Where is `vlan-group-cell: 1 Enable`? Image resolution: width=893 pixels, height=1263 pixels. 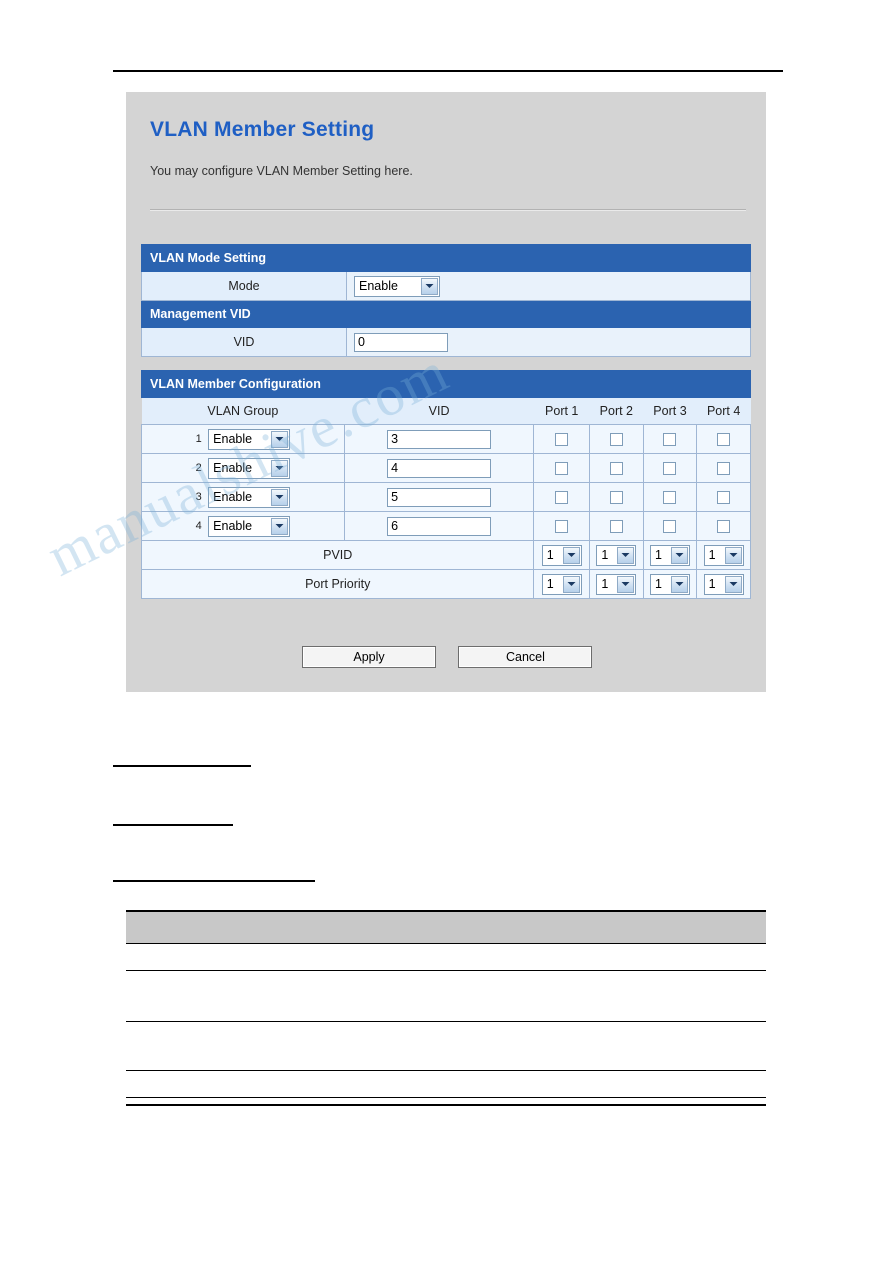 vlan-group-cell: 1 Enable is located at coordinates (243, 439).